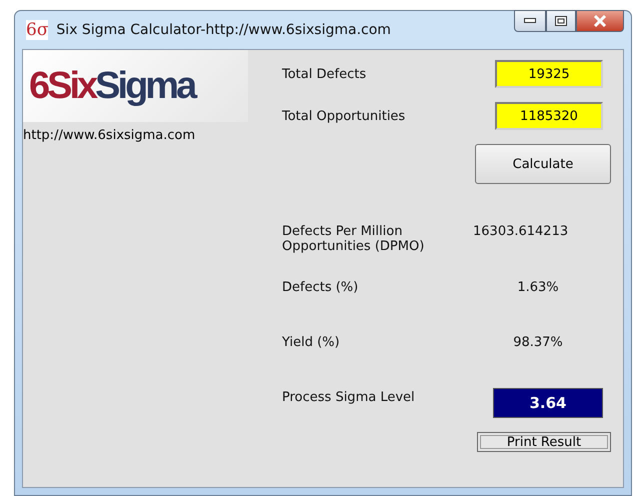  Describe the element at coordinates (348, 397) in the screenshot. I see `result-label: Process Sigma Level` at that location.